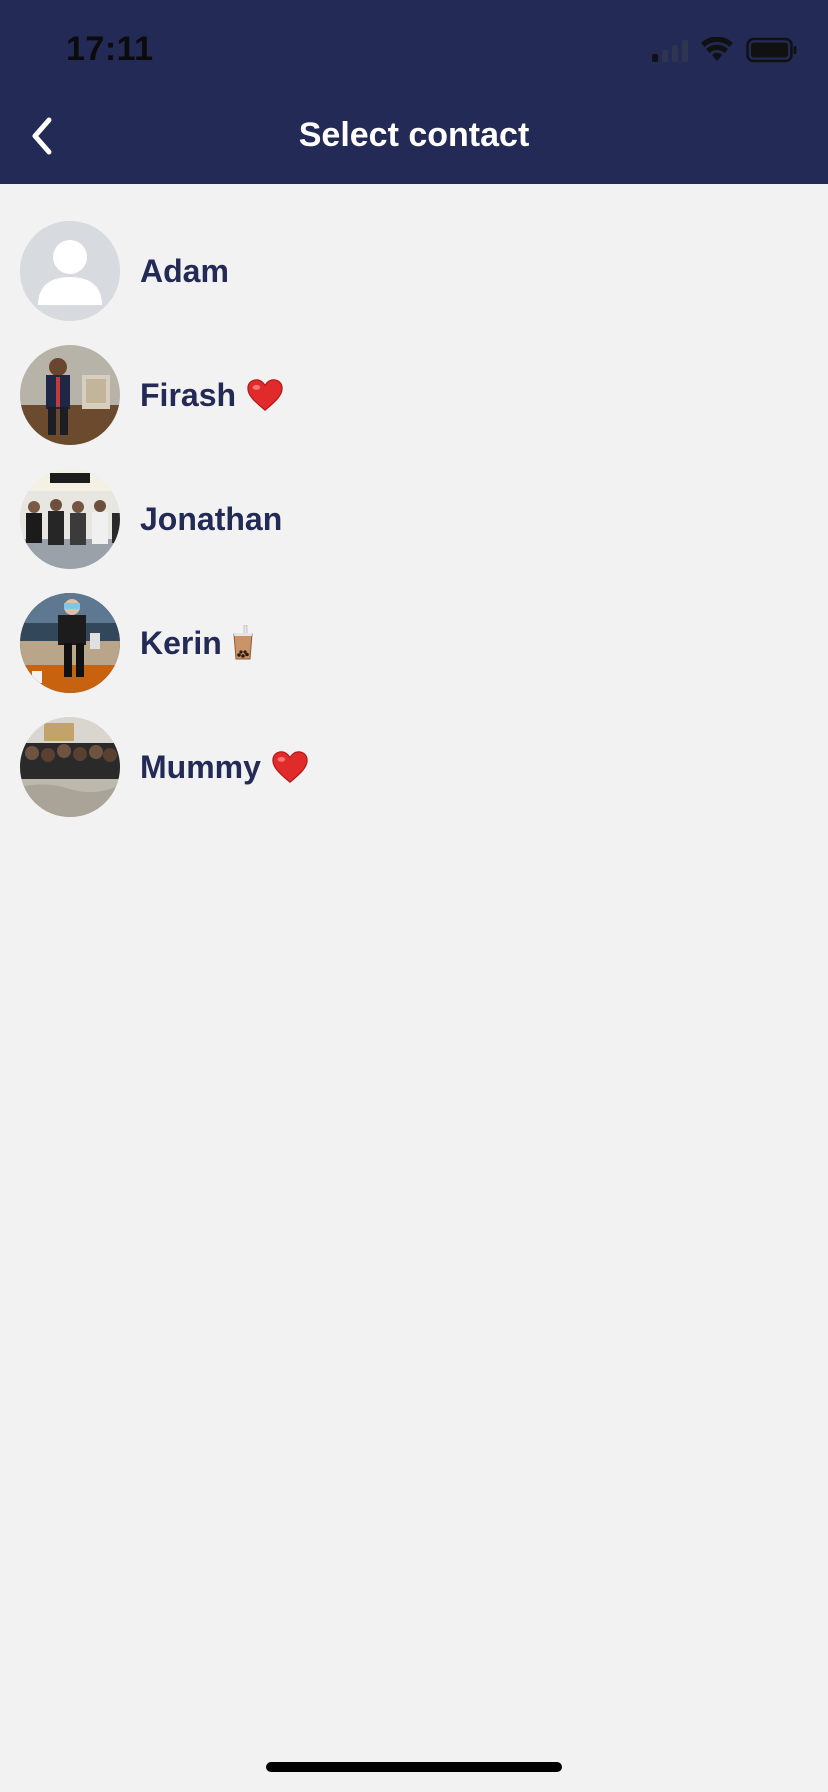 This screenshot has width=828, height=1792. Describe the element at coordinates (414, 395) in the screenshot. I see `contact-item-firash: Firash` at that location.